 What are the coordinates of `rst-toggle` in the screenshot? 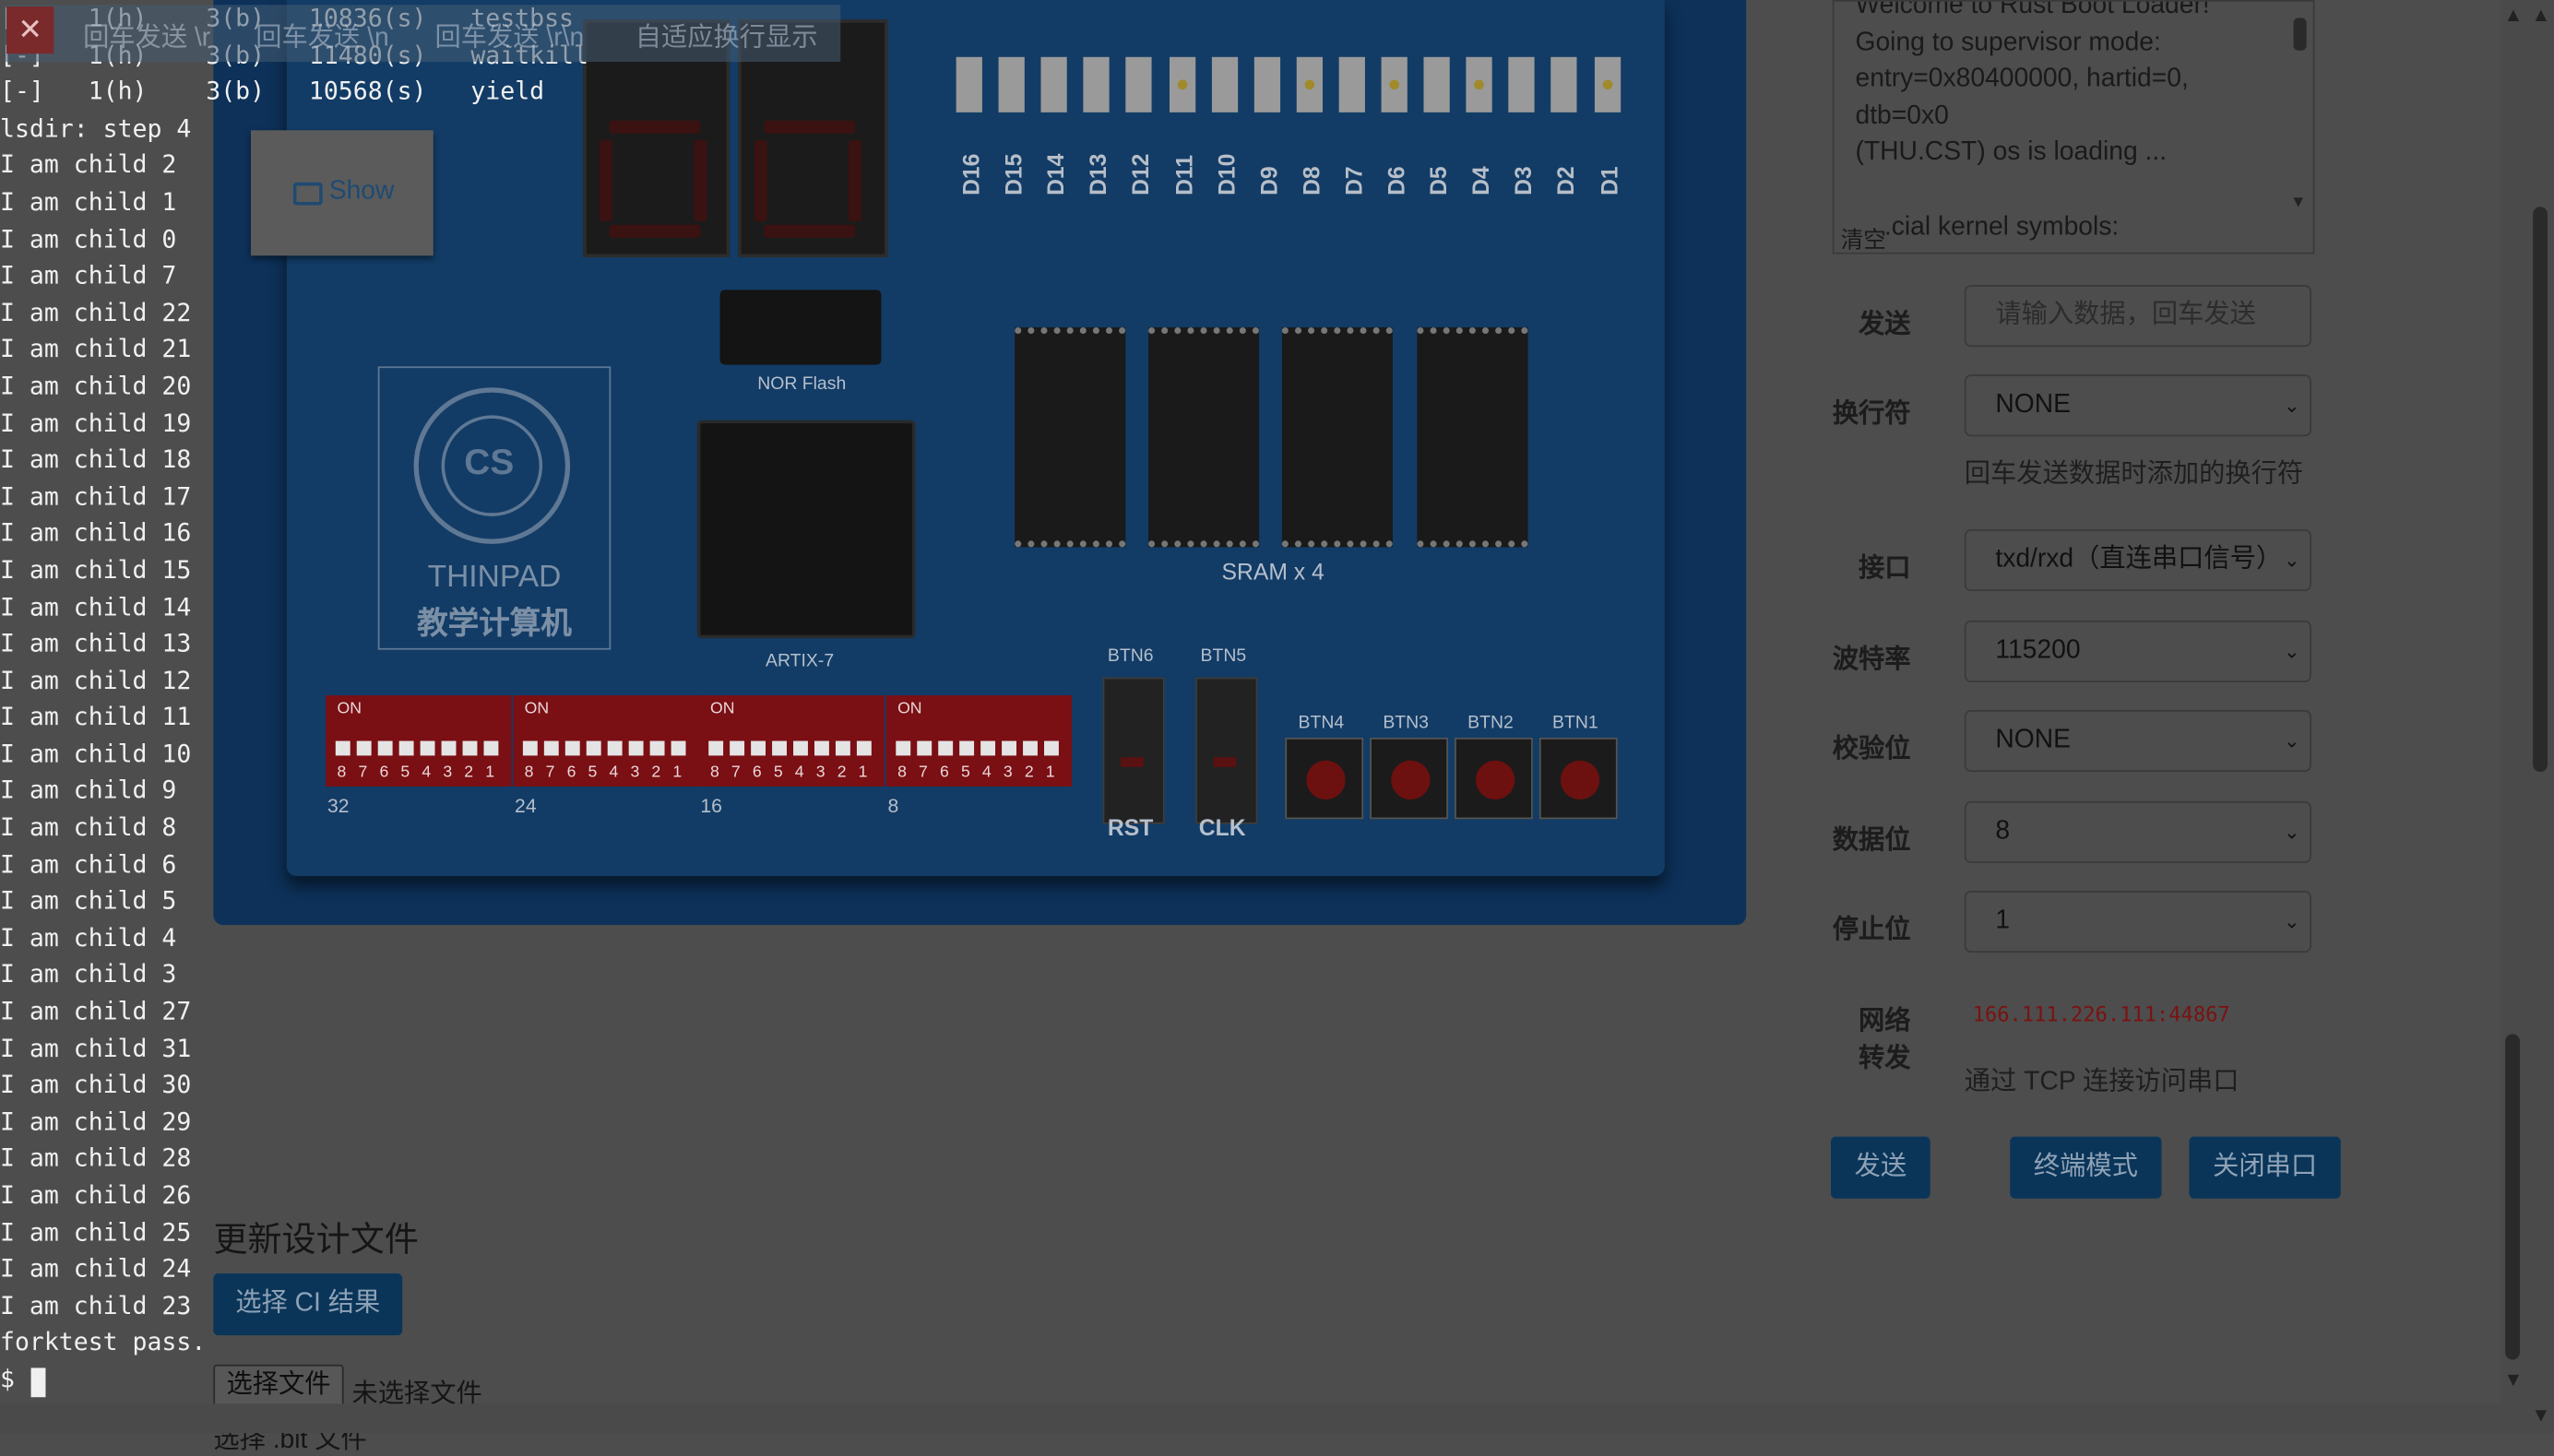 It's located at (1133, 750).